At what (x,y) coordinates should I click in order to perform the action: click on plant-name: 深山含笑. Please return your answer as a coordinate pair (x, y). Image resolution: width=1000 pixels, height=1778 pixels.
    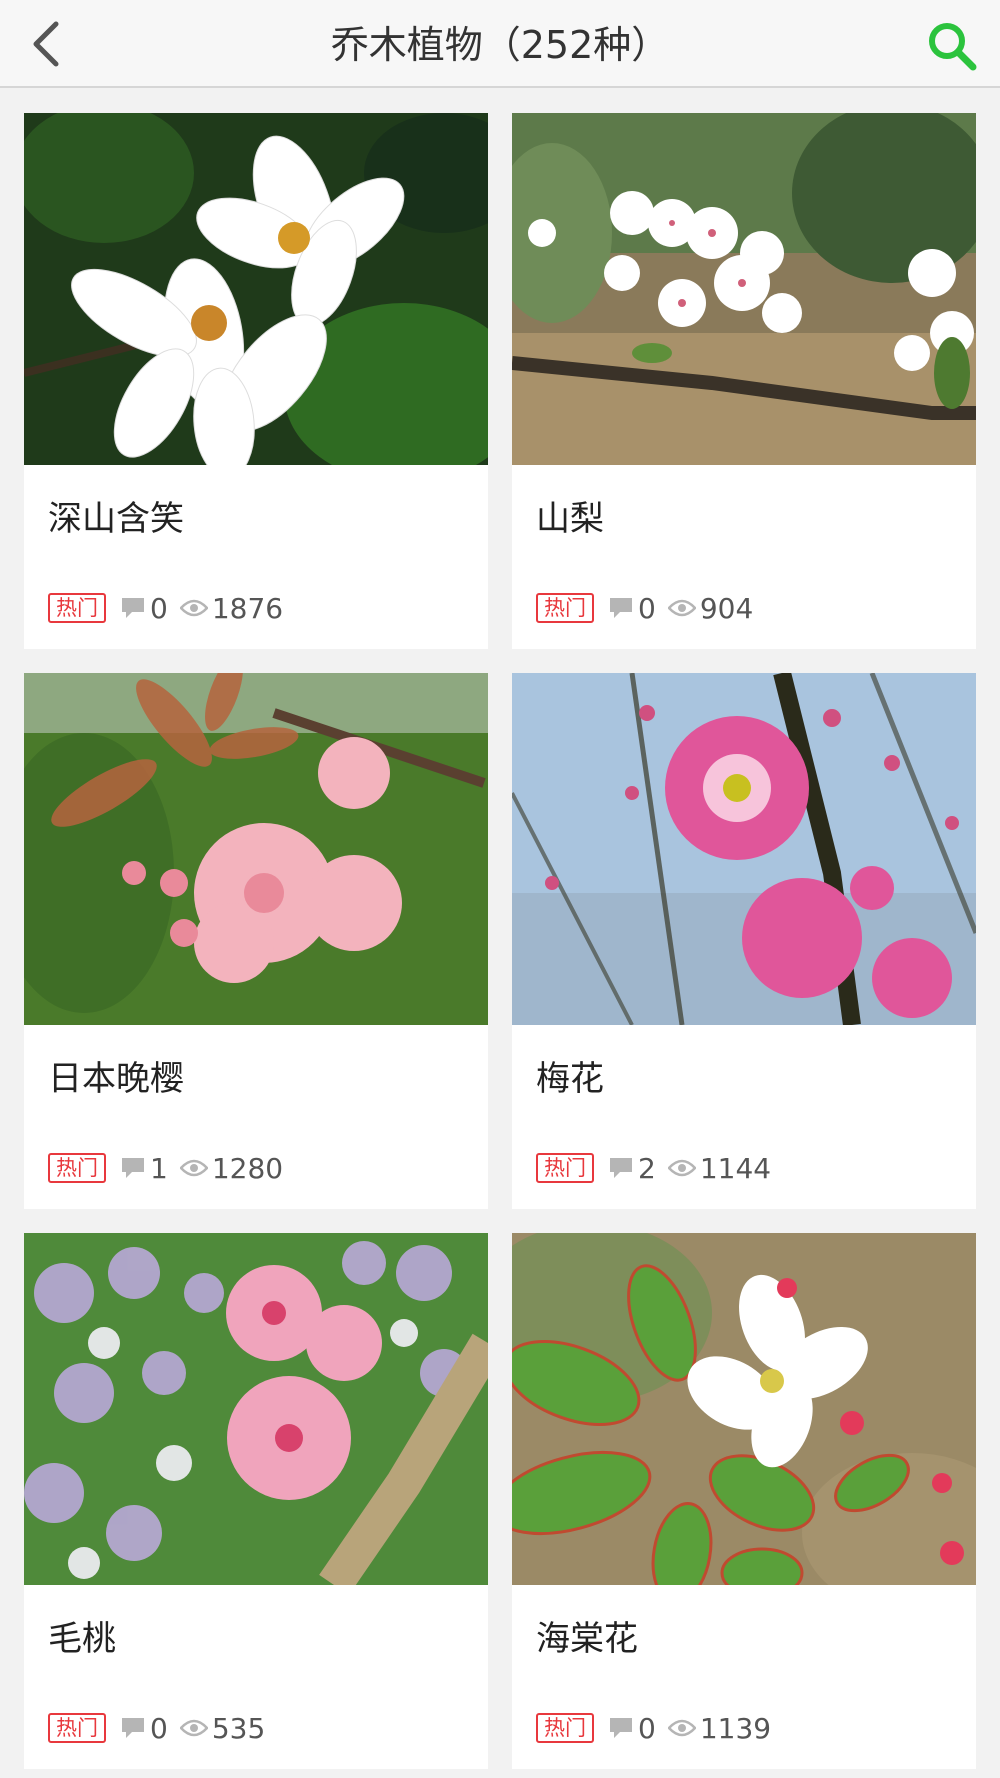
    Looking at the image, I should click on (116, 519).